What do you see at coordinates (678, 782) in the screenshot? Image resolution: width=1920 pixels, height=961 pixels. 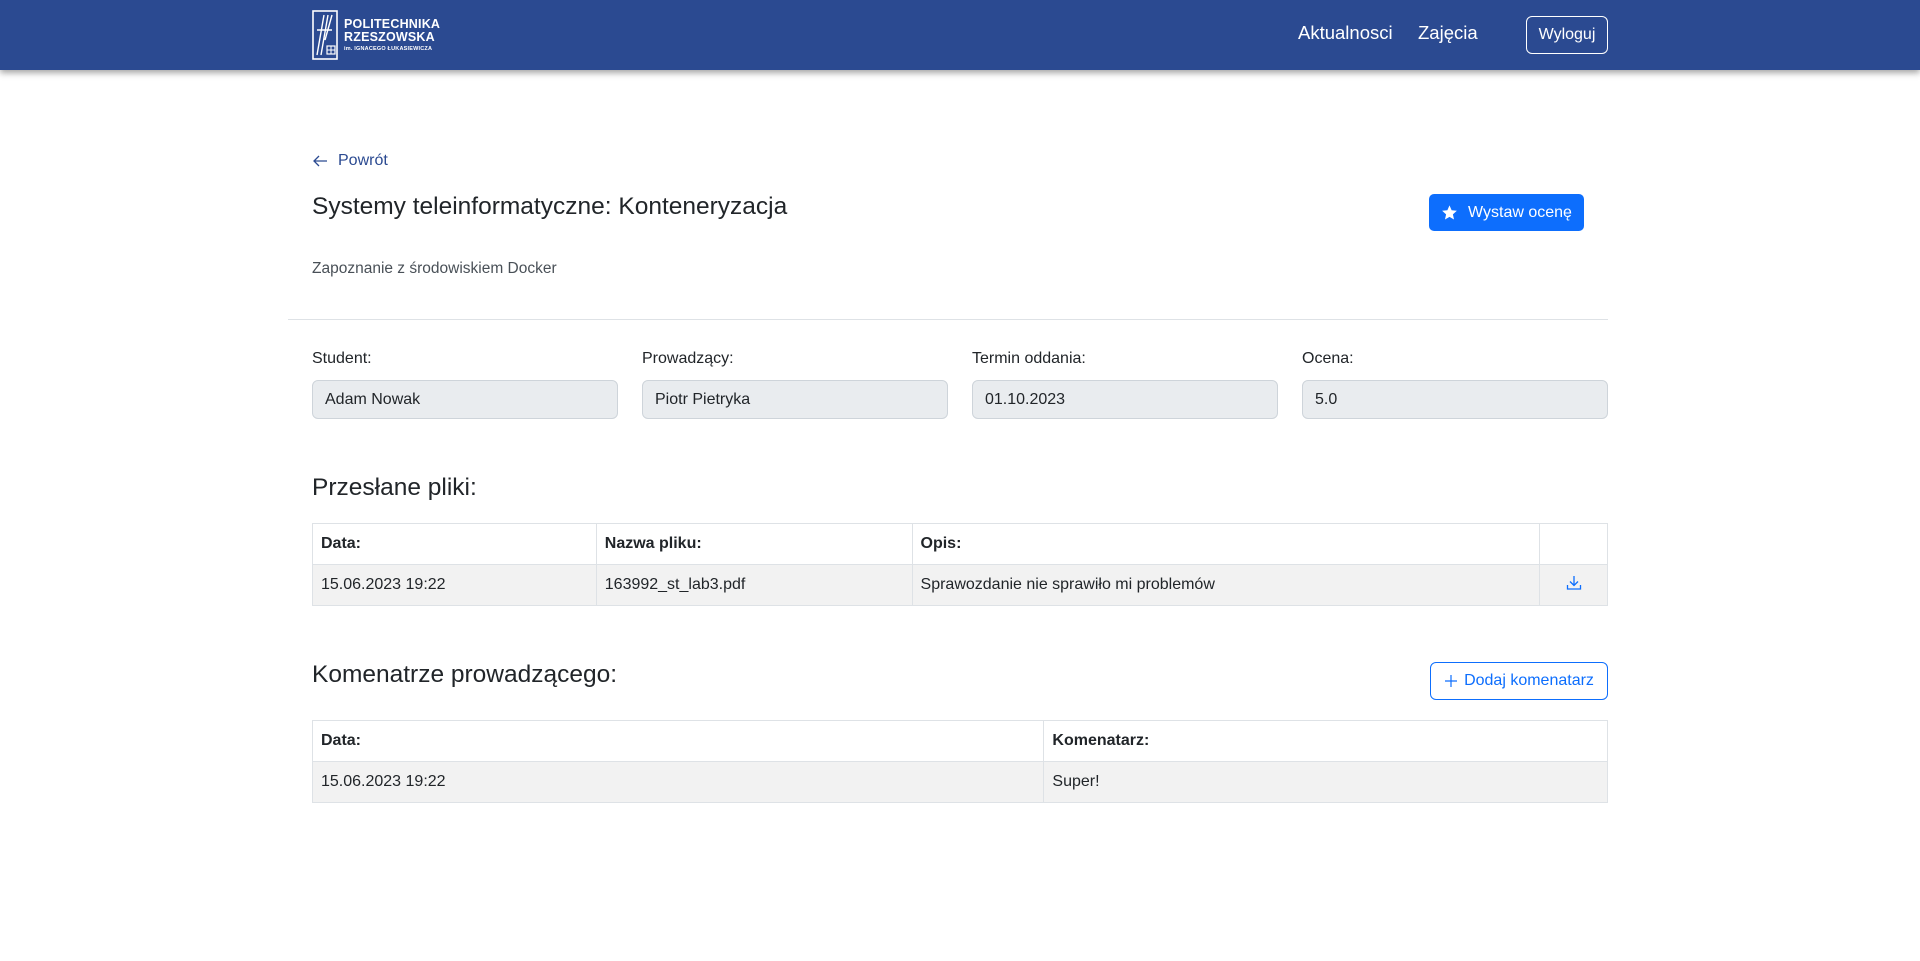 I see `comment-date-cell: 15.06.2023 19:22` at bounding box center [678, 782].